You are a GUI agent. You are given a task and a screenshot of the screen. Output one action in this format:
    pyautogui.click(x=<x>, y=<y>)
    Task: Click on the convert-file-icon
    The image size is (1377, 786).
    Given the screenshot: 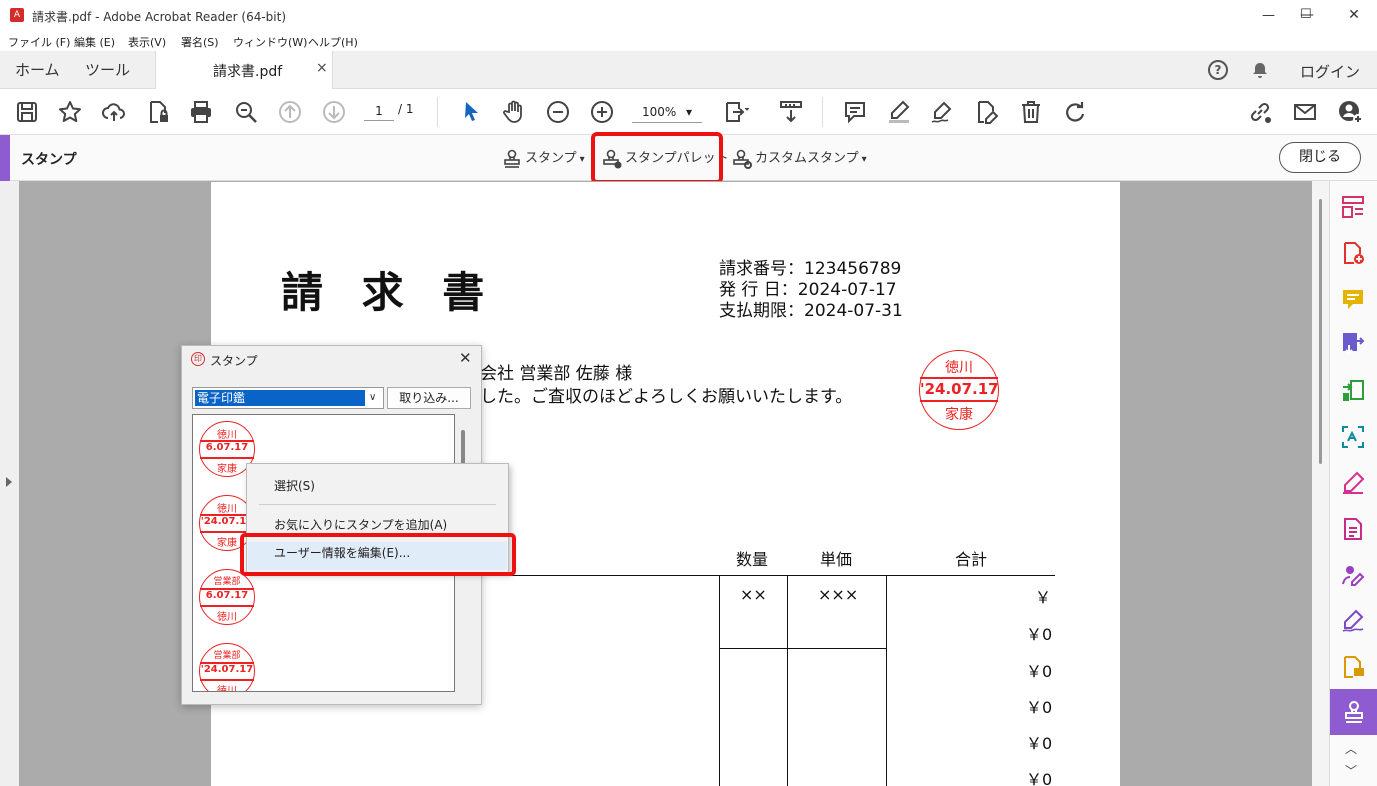 What is the action you would take?
    pyautogui.click(x=1353, y=391)
    